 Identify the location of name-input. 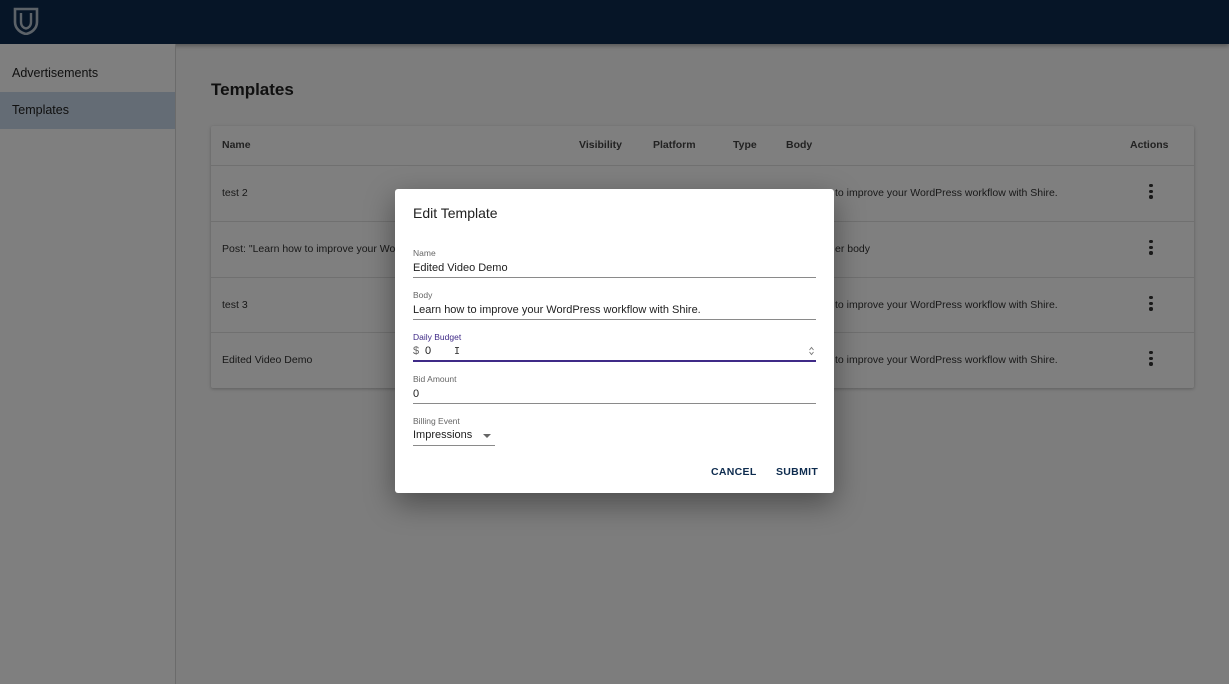
(614, 268).